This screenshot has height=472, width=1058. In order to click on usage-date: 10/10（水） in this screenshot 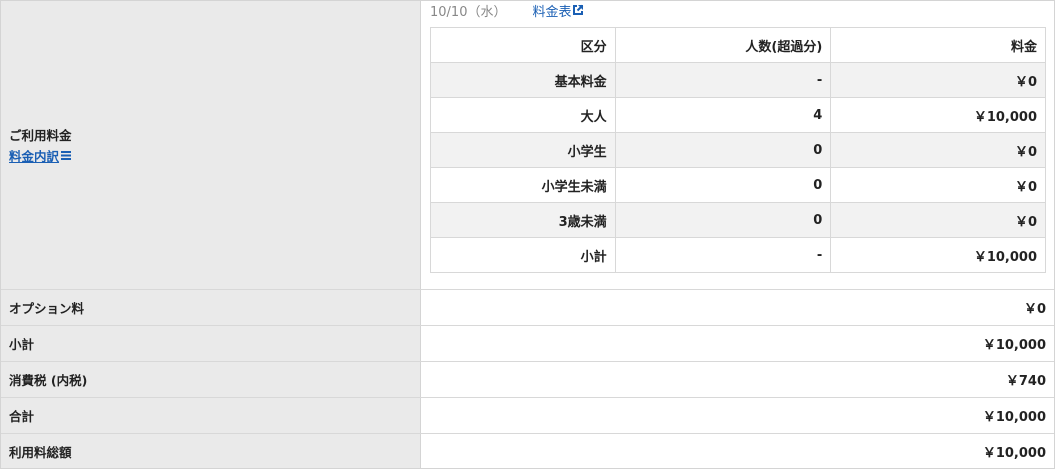, I will do `click(468, 12)`.